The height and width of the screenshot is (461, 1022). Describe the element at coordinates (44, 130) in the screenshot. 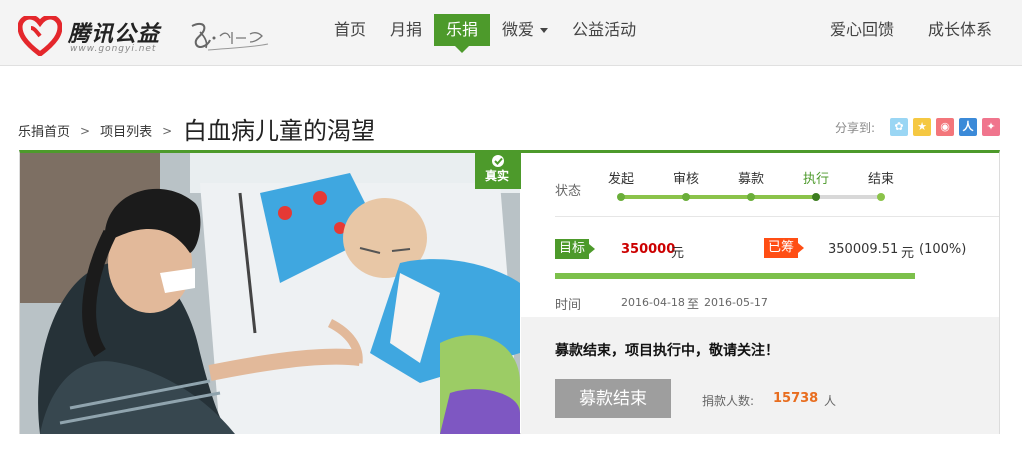

I see `breadcrumb-home: 乐捐首页` at that location.